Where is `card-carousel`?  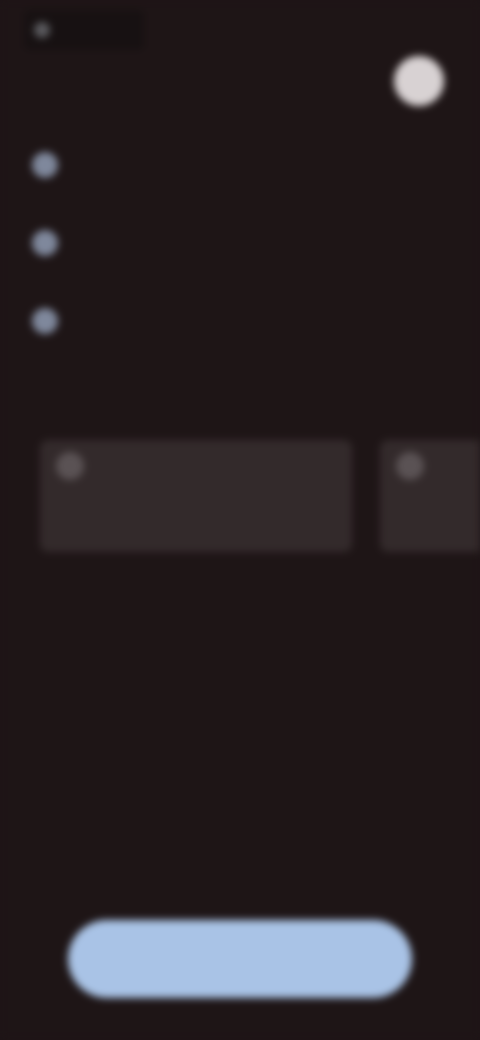
card-carousel is located at coordinates (260, 496).